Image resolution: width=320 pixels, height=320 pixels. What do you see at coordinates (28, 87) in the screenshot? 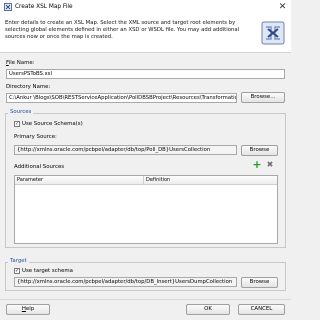
I see `directory-name-label: Directory Name:` at bounding box center [28, 87].